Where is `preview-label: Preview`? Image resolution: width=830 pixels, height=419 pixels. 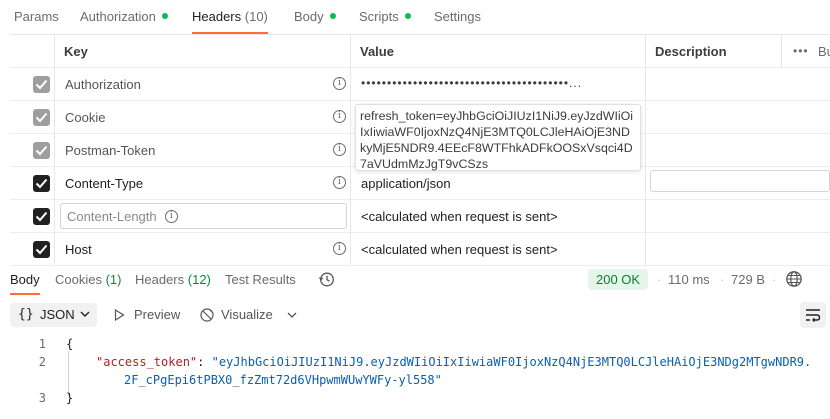 preview-label: Preview is located at coordinates (157, 314).